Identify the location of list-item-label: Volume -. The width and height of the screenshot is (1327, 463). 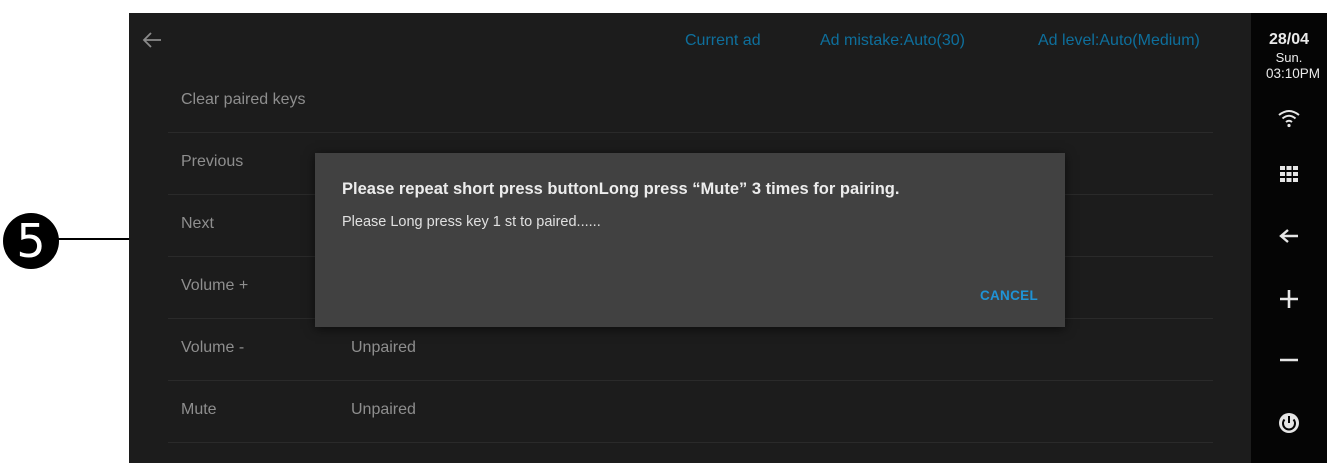
(213, 347).